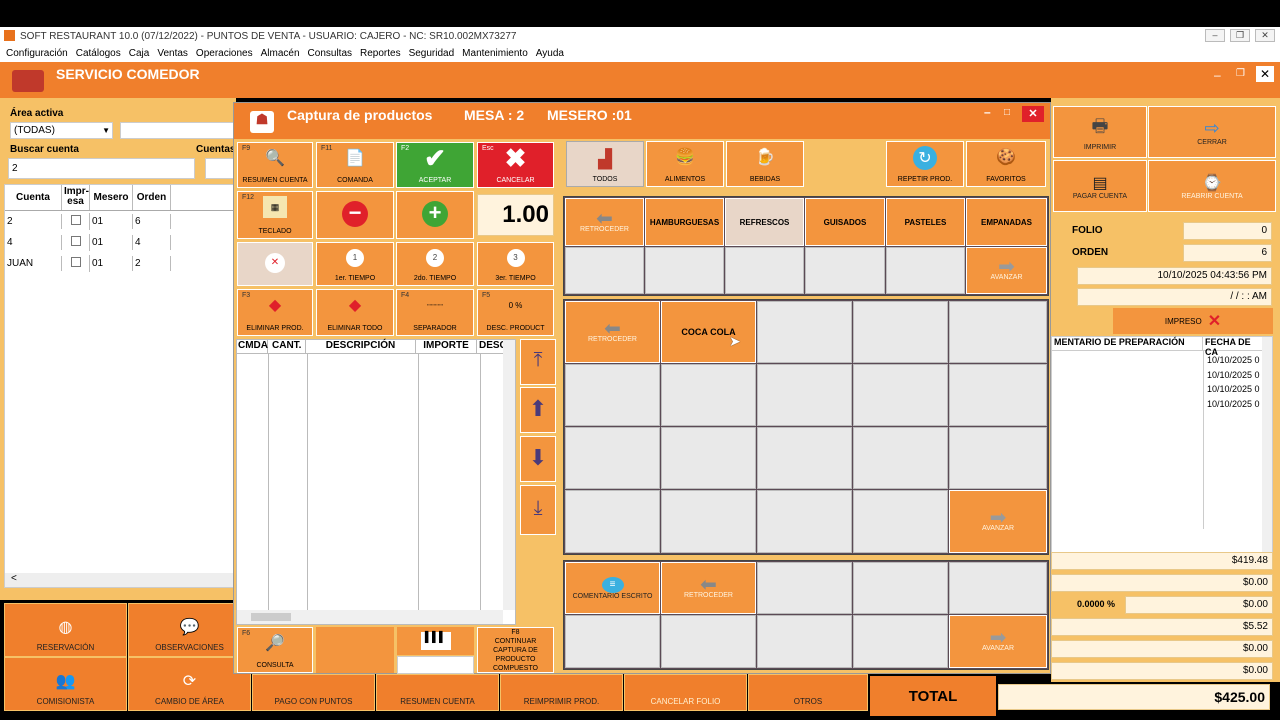 Image resolution: width=1280 pixels, height=720 pixels. I want to click on subgroup-retroceder-button: ⬅ RETROCEDER, so click(604, 222).